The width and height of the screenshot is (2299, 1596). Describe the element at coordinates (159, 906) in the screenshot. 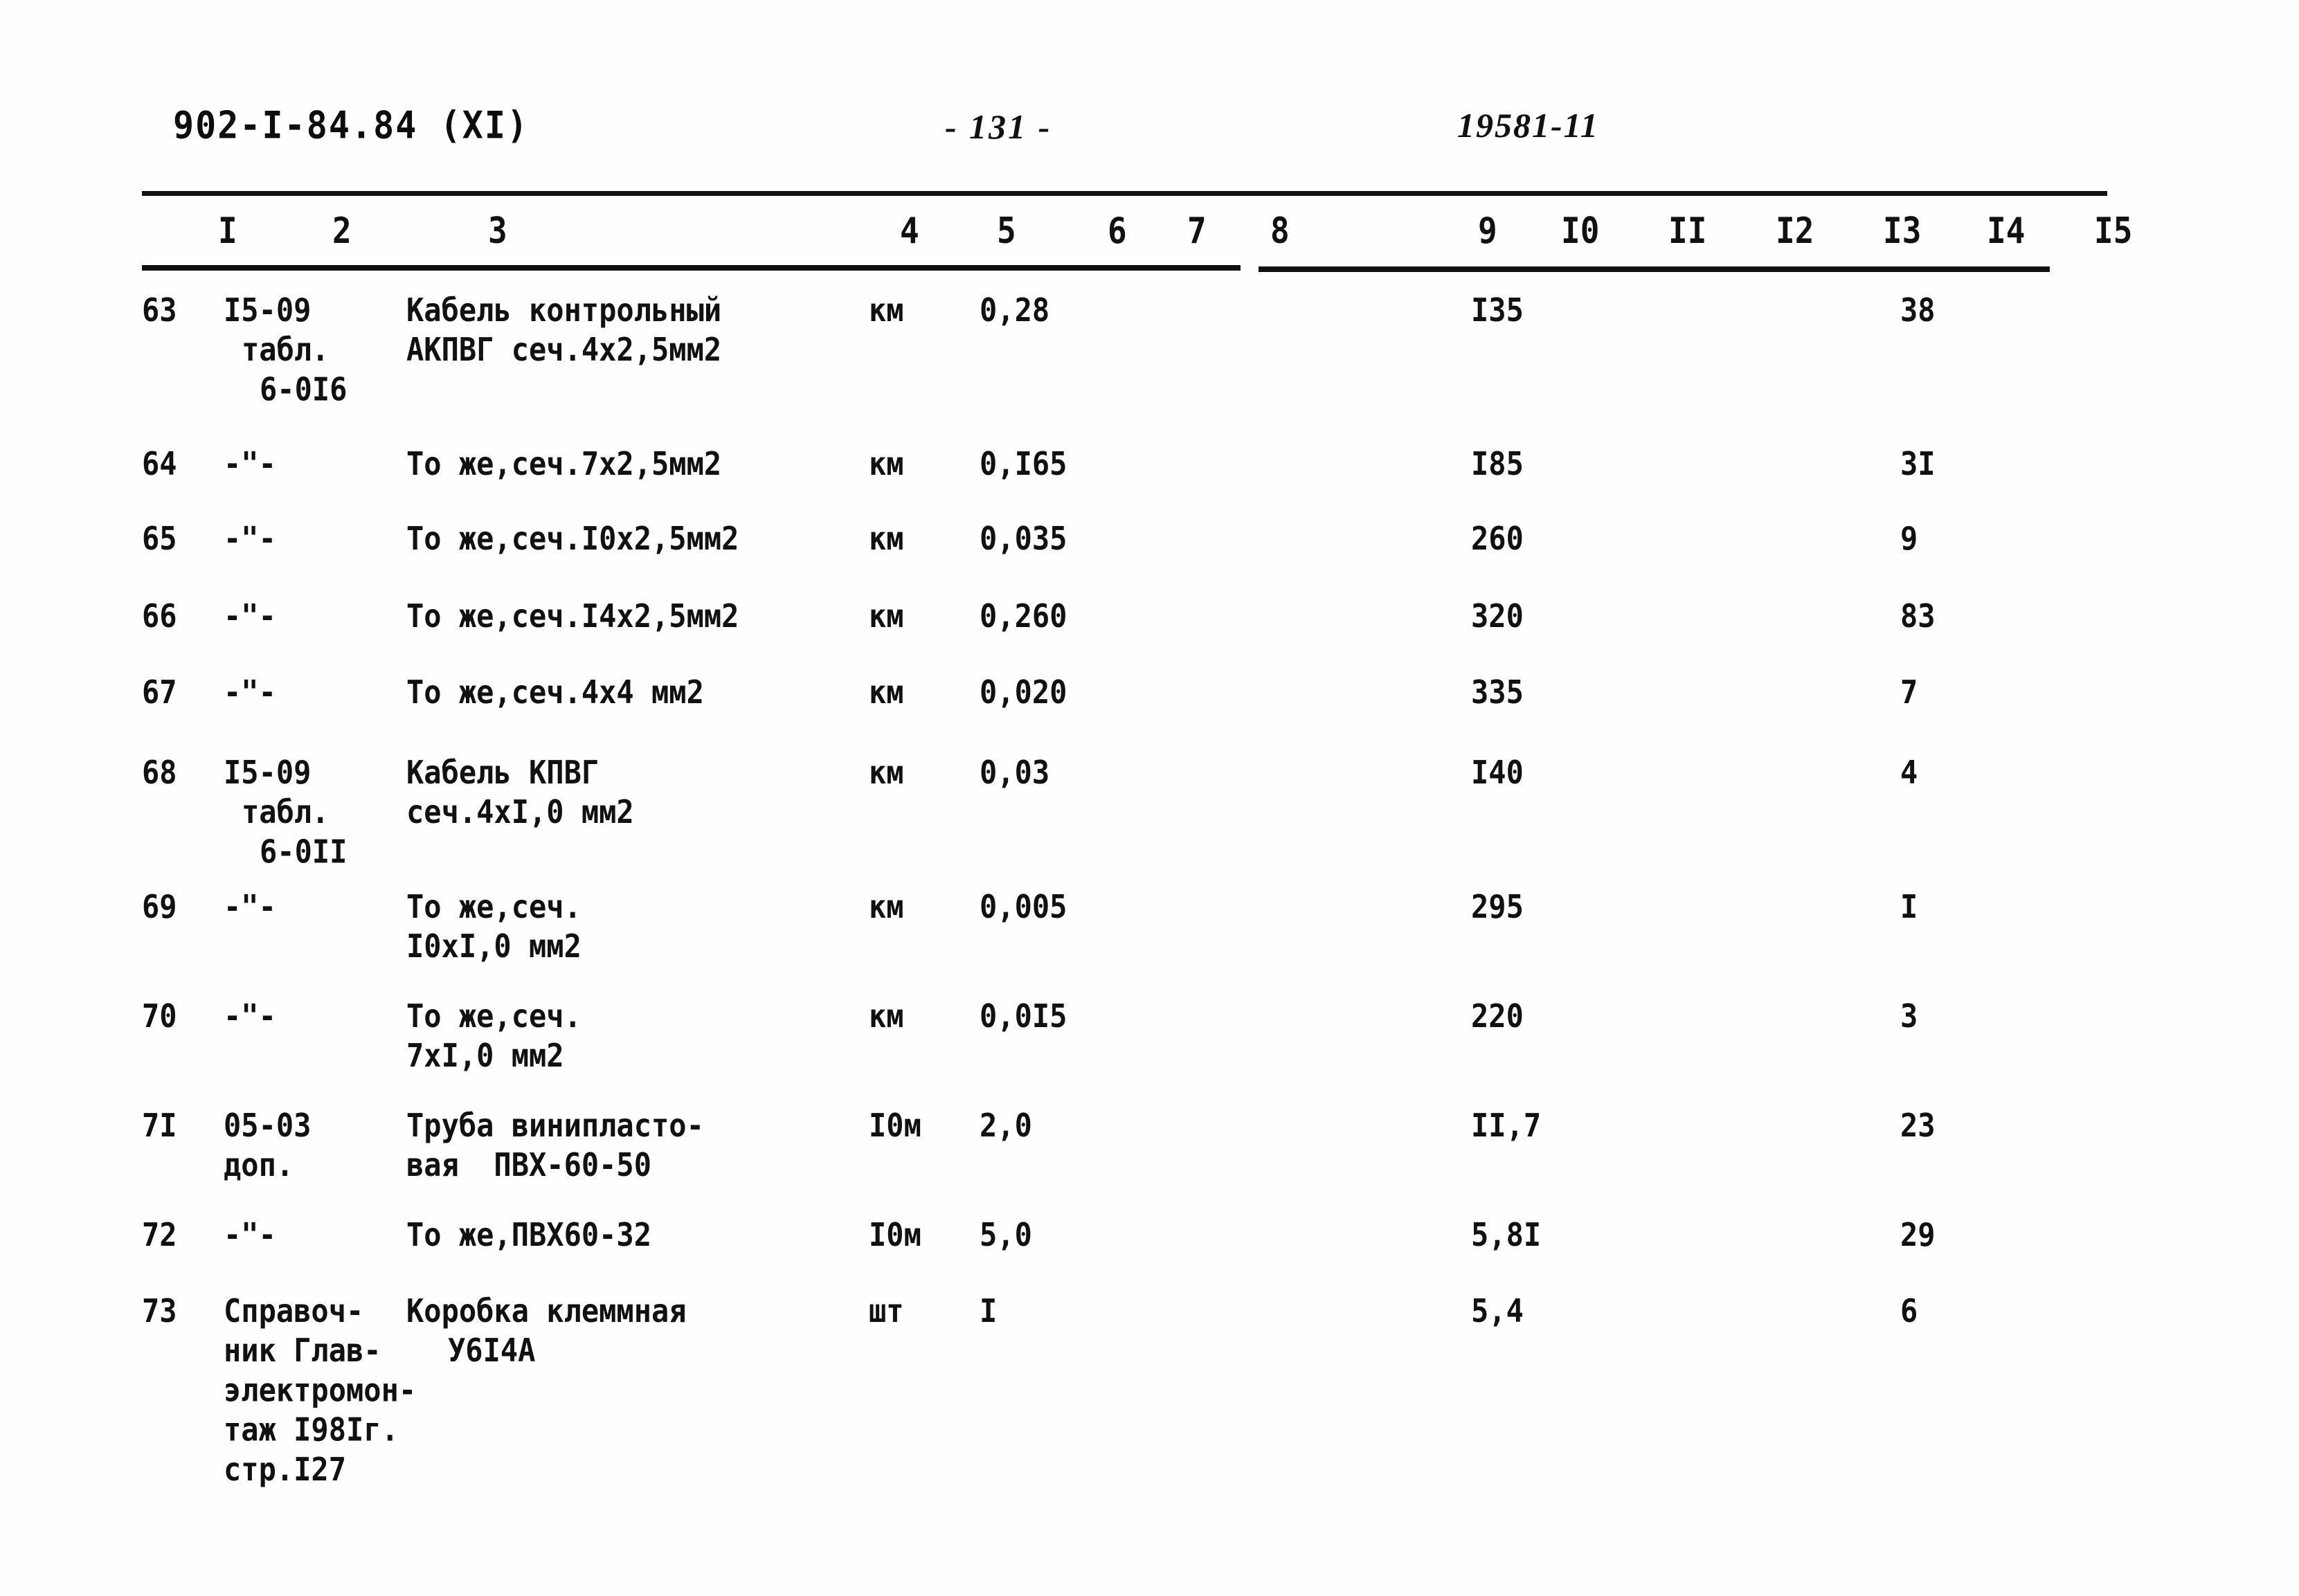

I see `row-number: 69` at that location.